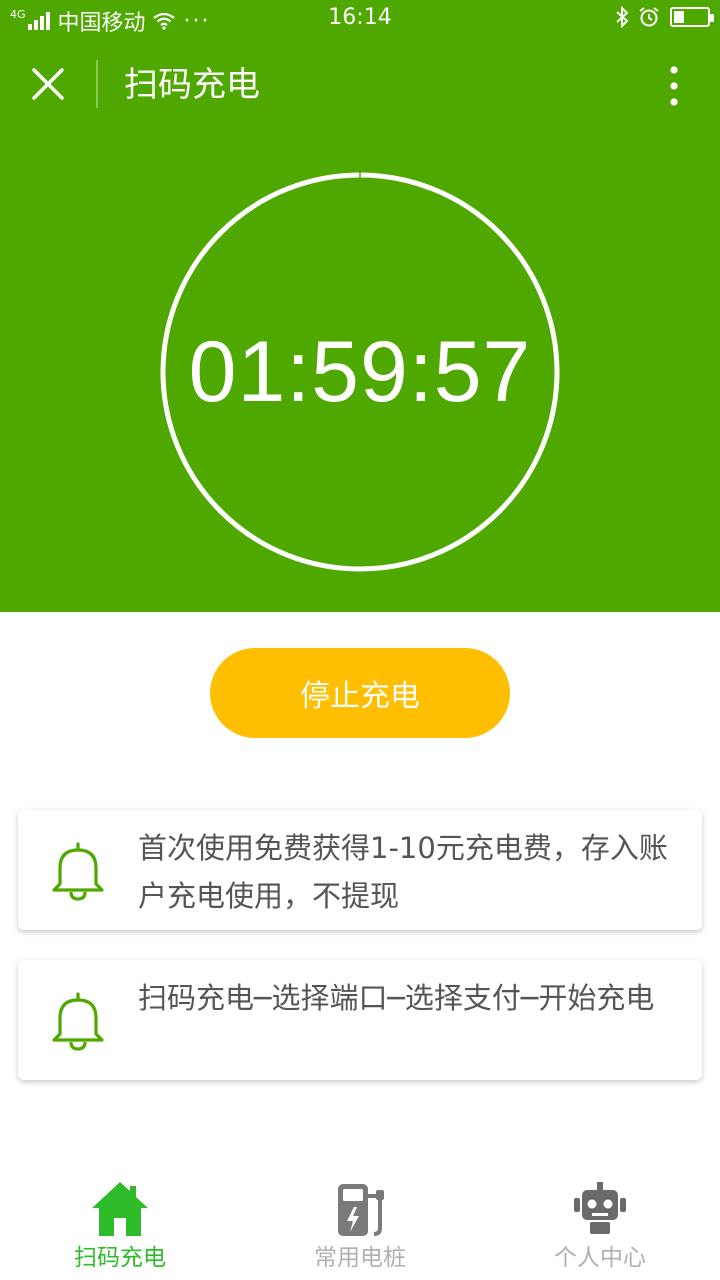  I want to click on tab-scan-charge: 扫码充电, so click(120, 1226).